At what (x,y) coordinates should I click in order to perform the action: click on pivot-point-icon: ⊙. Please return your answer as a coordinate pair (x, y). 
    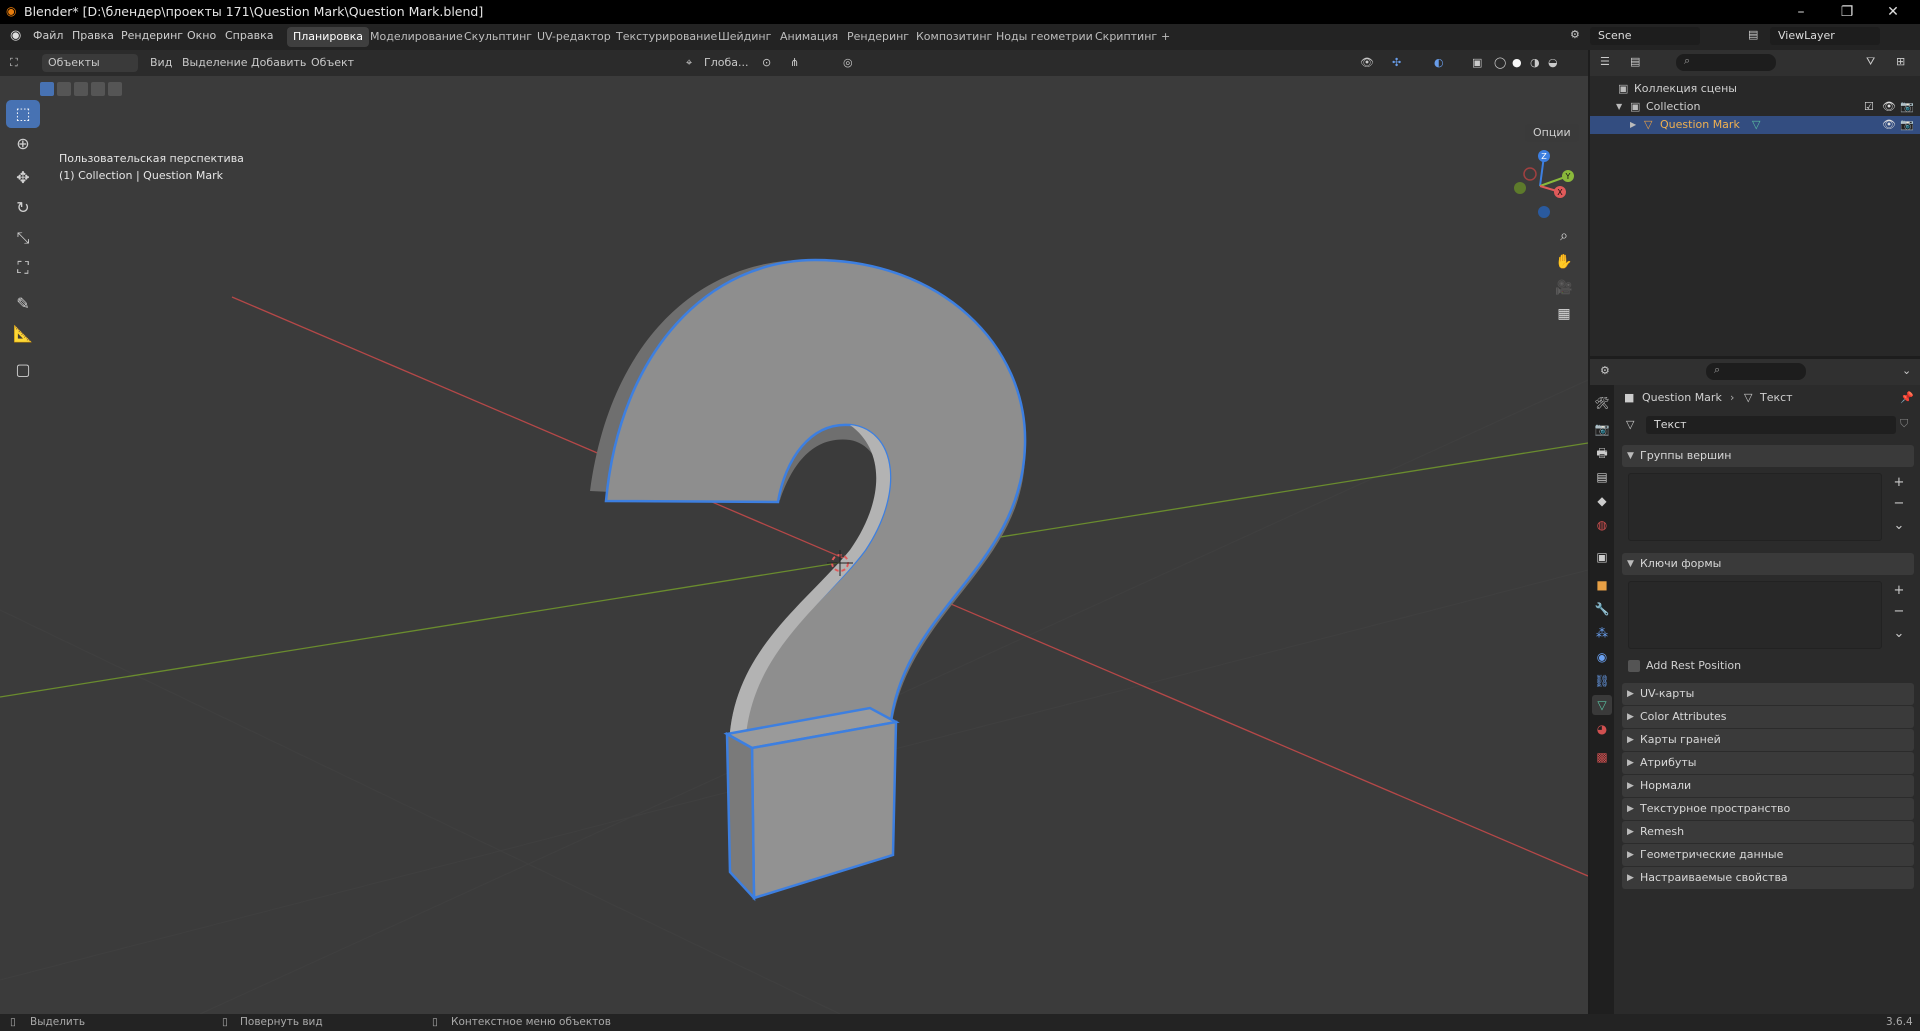
    Looking at the image, I should click on (766, 63).